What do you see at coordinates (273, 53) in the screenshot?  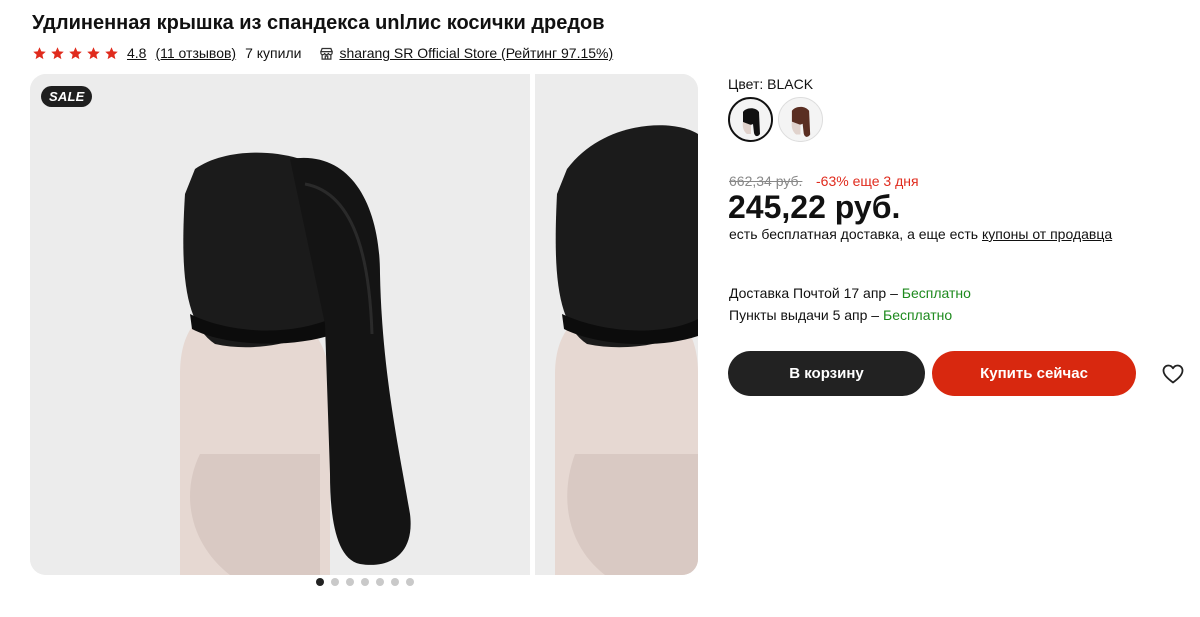 I see `bought-count: 7 купили` at bounding box center [273, 53].